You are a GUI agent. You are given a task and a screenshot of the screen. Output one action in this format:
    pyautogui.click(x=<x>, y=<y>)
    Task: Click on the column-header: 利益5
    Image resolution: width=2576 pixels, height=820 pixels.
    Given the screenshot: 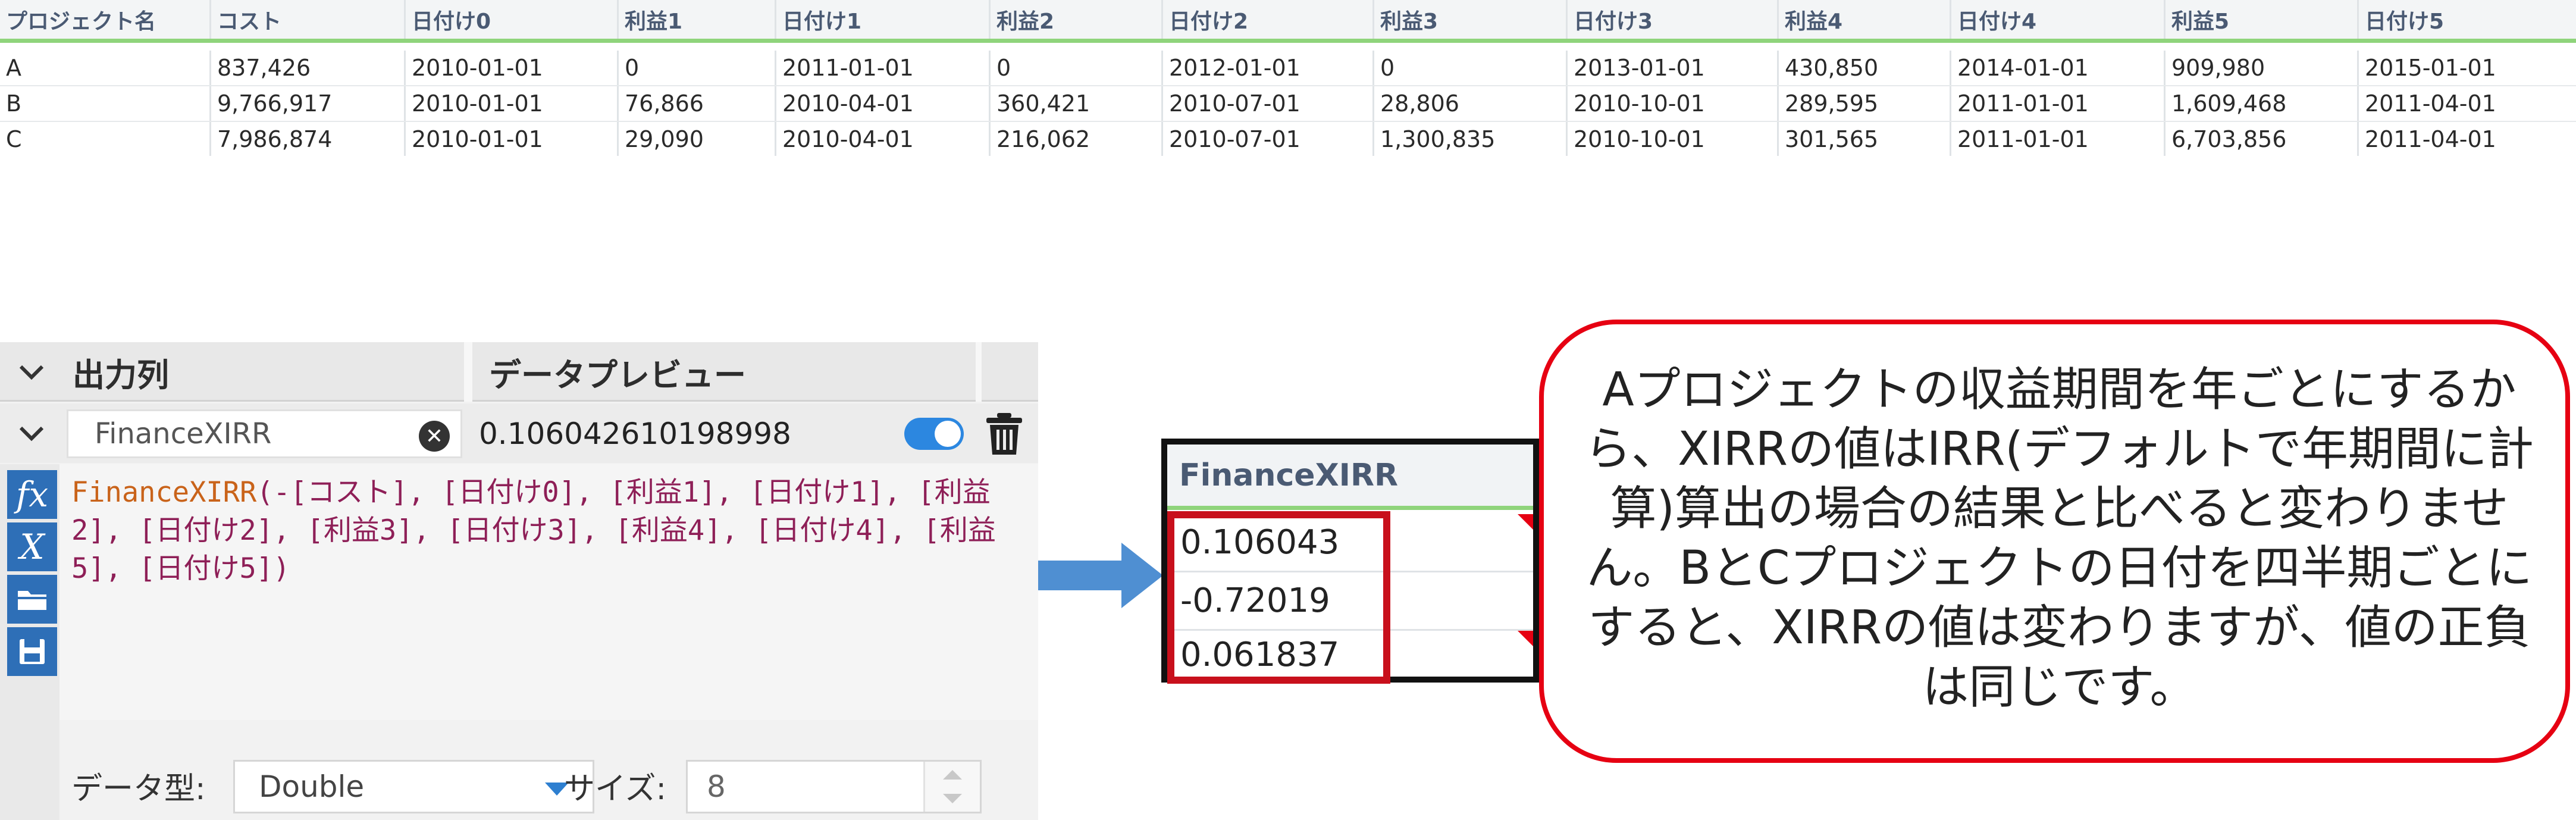 What is the action you would take?
    pyautogui.click(x=2263, y=19)
    